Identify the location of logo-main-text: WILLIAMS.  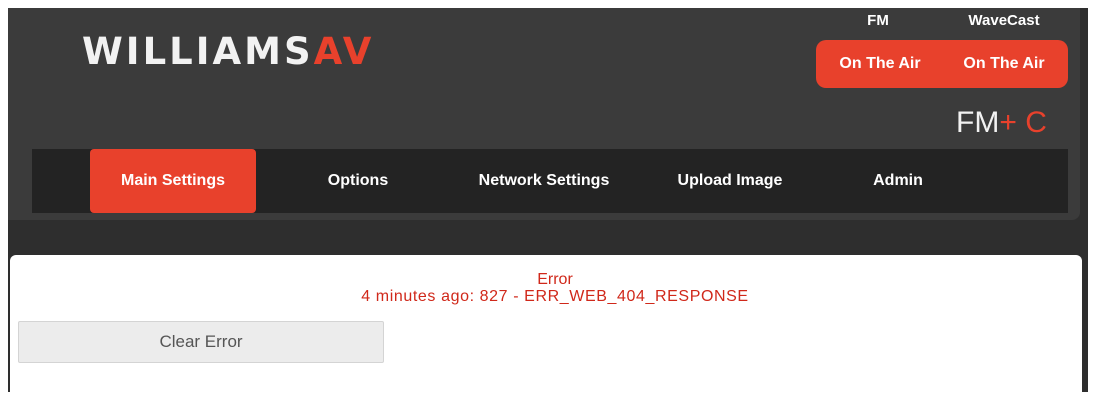
(198, 51).